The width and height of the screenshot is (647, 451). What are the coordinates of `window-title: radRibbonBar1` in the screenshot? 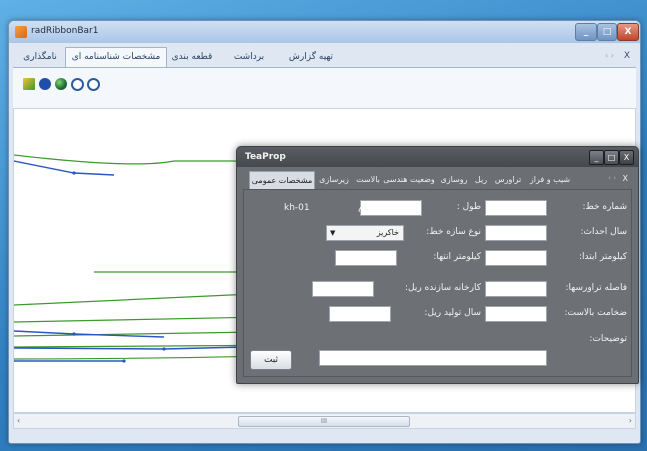 It's located at (65, 31).